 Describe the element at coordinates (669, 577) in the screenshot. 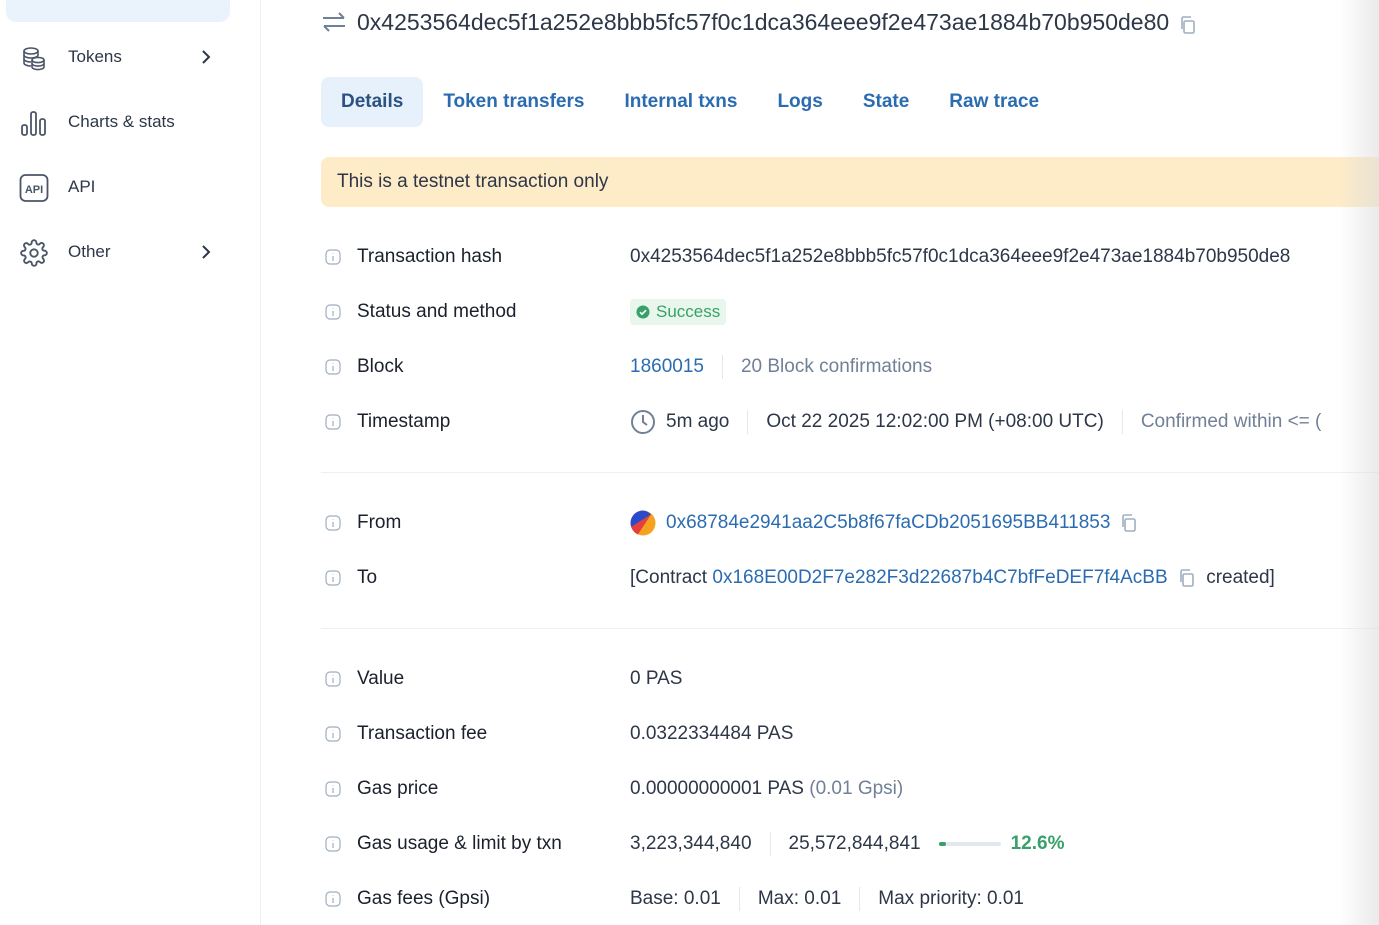

I see `to-prefix: [Contract` at that location.